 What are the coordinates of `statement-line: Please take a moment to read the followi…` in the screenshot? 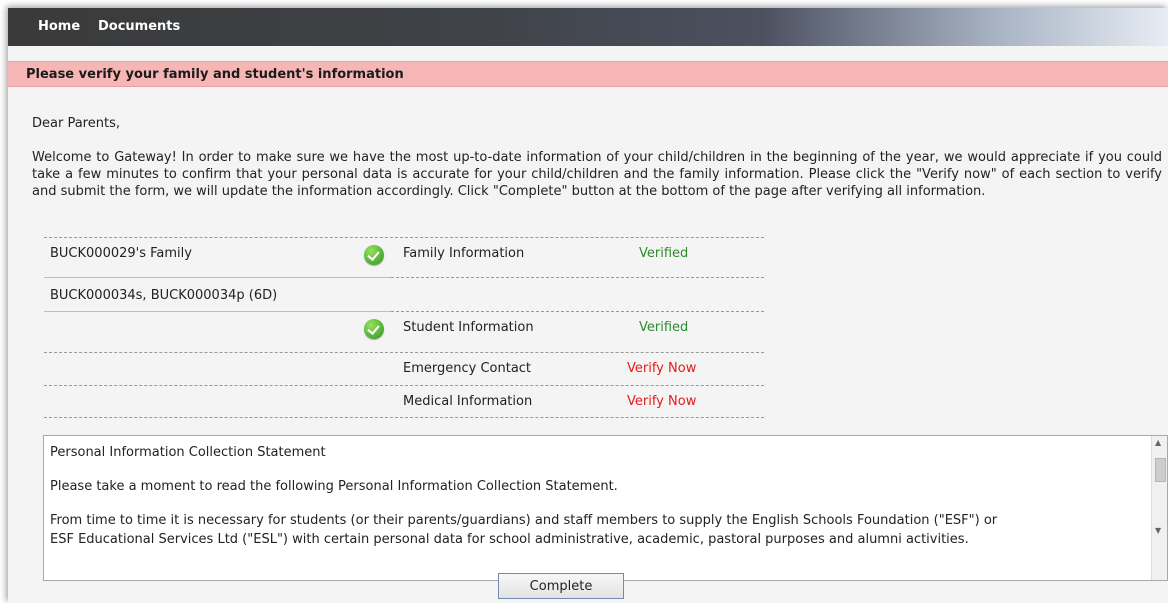 It's located at (334, 486).